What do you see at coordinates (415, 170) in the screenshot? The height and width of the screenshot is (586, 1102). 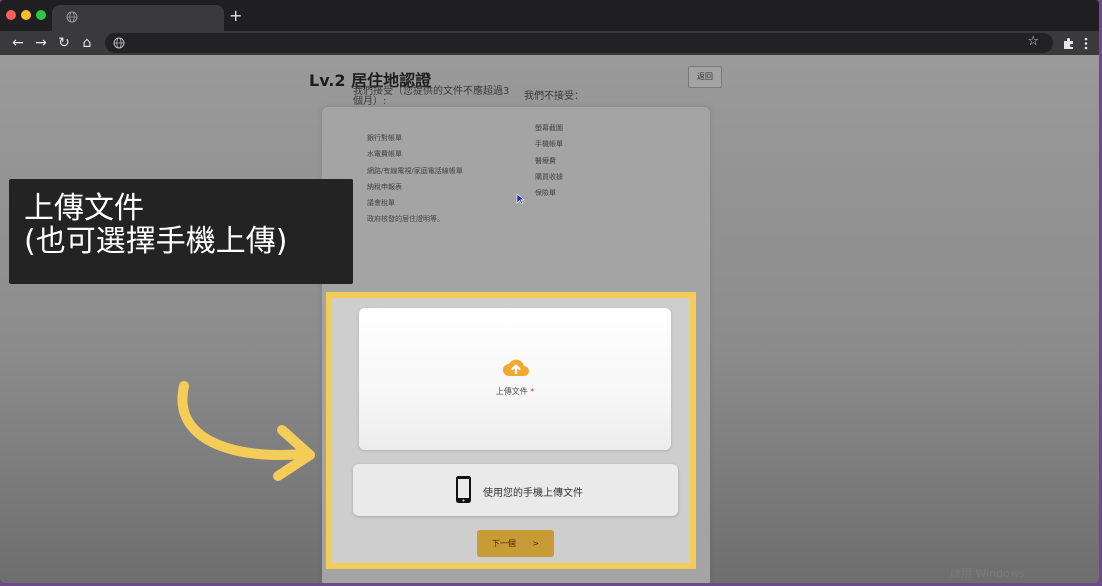 I see `list-item: 網路/有線電視/家庭電話線帳單` at bounding box center [415, 170].